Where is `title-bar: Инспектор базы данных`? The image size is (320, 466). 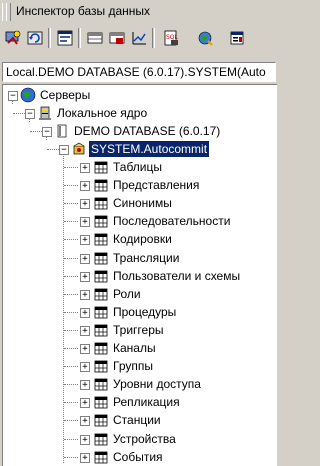
title-bar: Инспектор базы данных is located at coordinates (139, 12).